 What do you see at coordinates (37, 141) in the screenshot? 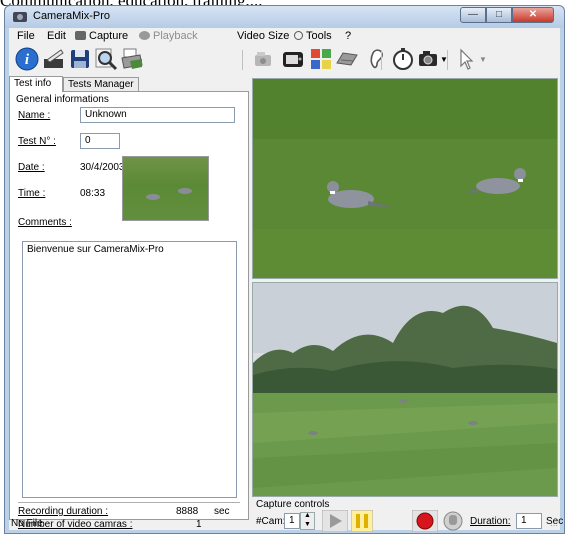
I see `test-number-label: Test N° :` at bounding box center [37, 141].